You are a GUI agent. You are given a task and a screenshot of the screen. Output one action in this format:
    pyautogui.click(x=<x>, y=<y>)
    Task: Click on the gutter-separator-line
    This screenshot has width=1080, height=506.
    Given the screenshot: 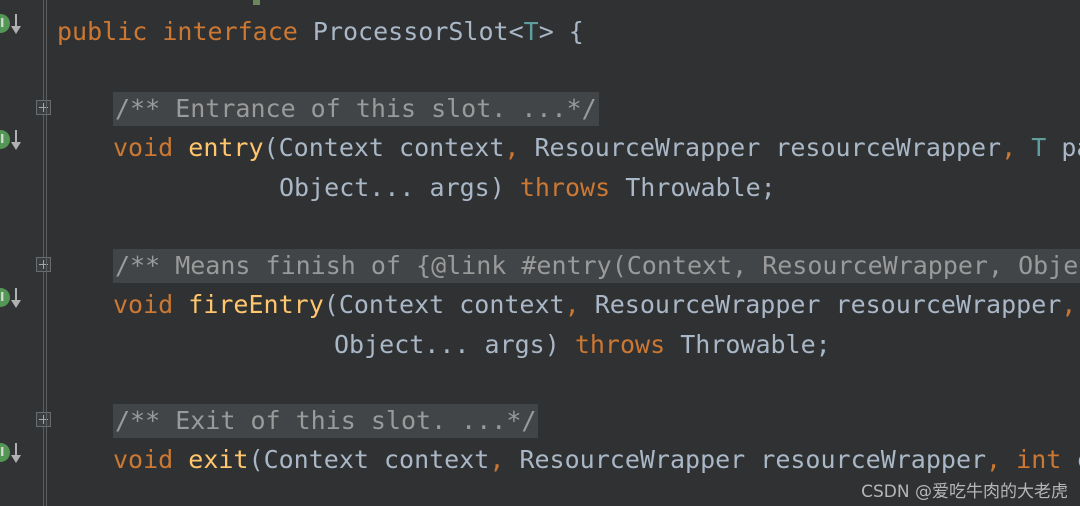 What is the action you would take?
    pyautogui.click(x=46, y=253)
    